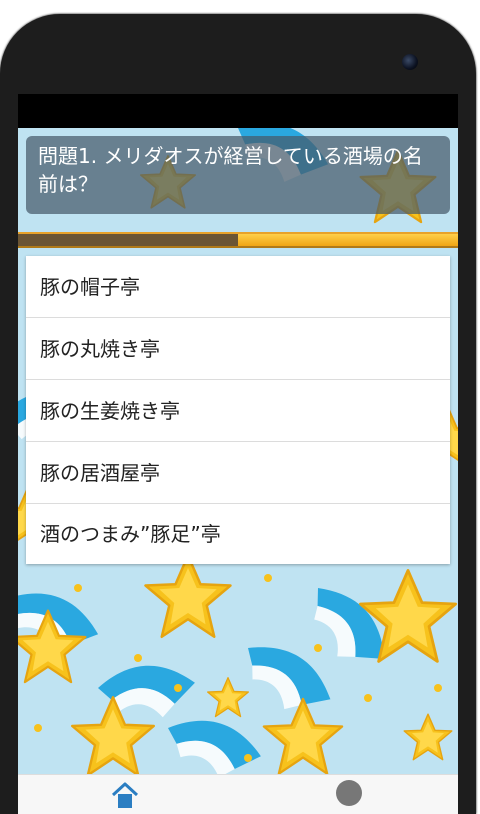 The height and width of the screenshot is (814, 480). What do you see at coordinates (238, 175) in the screenshot?
I see `question-text: 問題1. メリダオスが経営している酒場の名前は？` at bounding box center [238, 175].